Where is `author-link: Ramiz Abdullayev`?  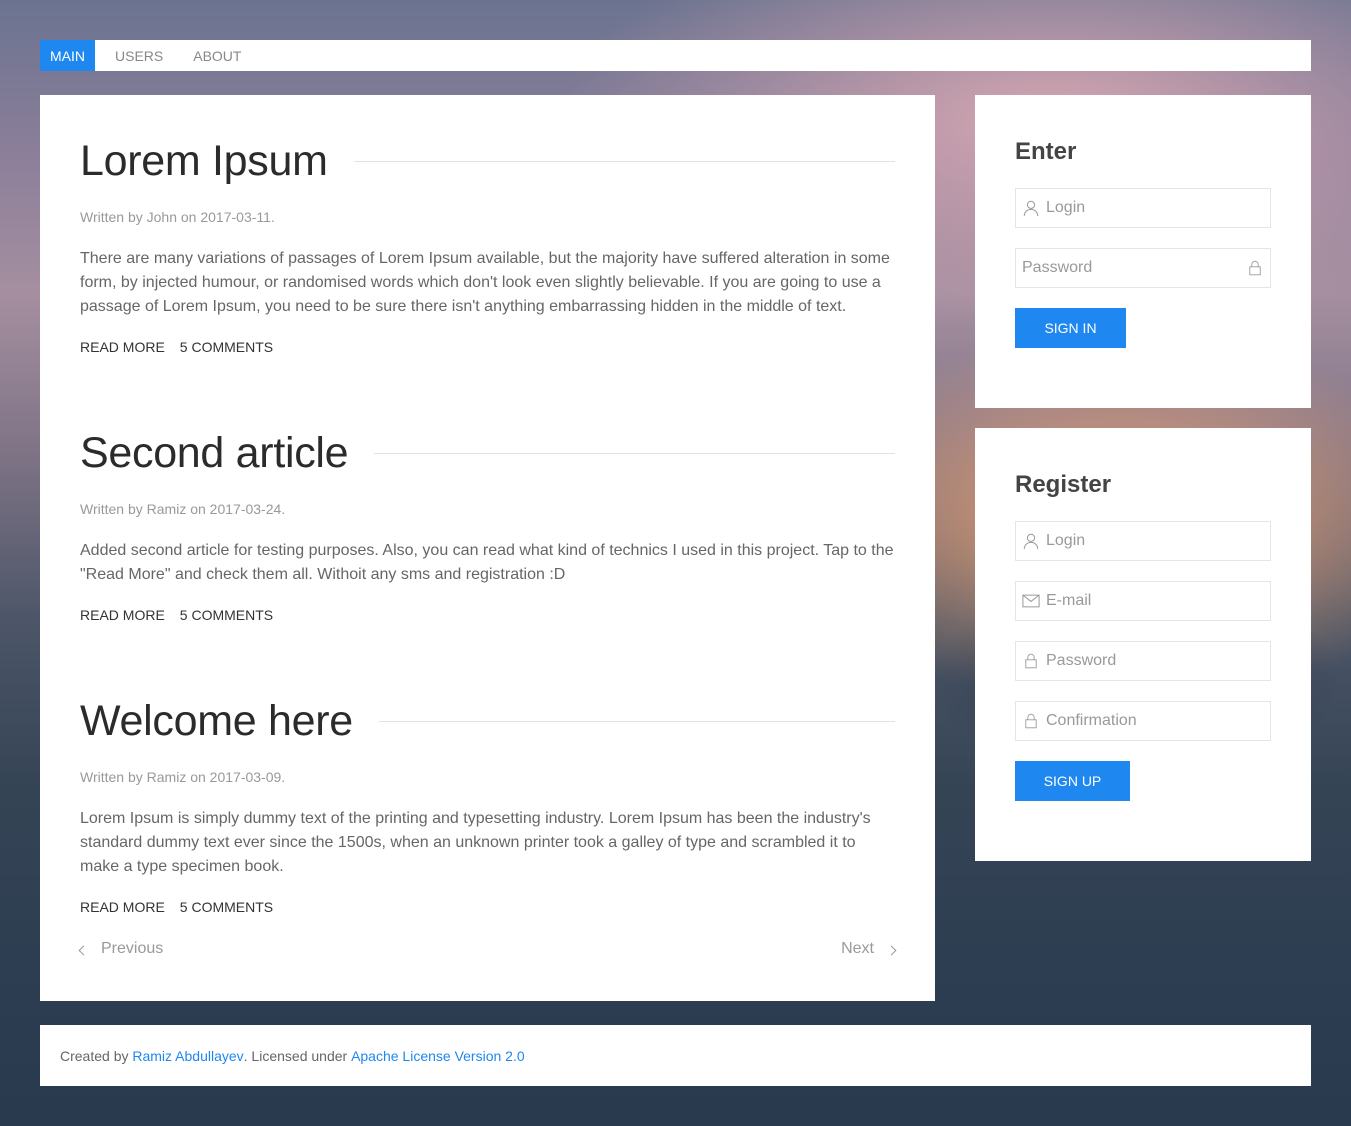 author-link: Ramiz Abdullayev is located at coordinates (187, 1056).